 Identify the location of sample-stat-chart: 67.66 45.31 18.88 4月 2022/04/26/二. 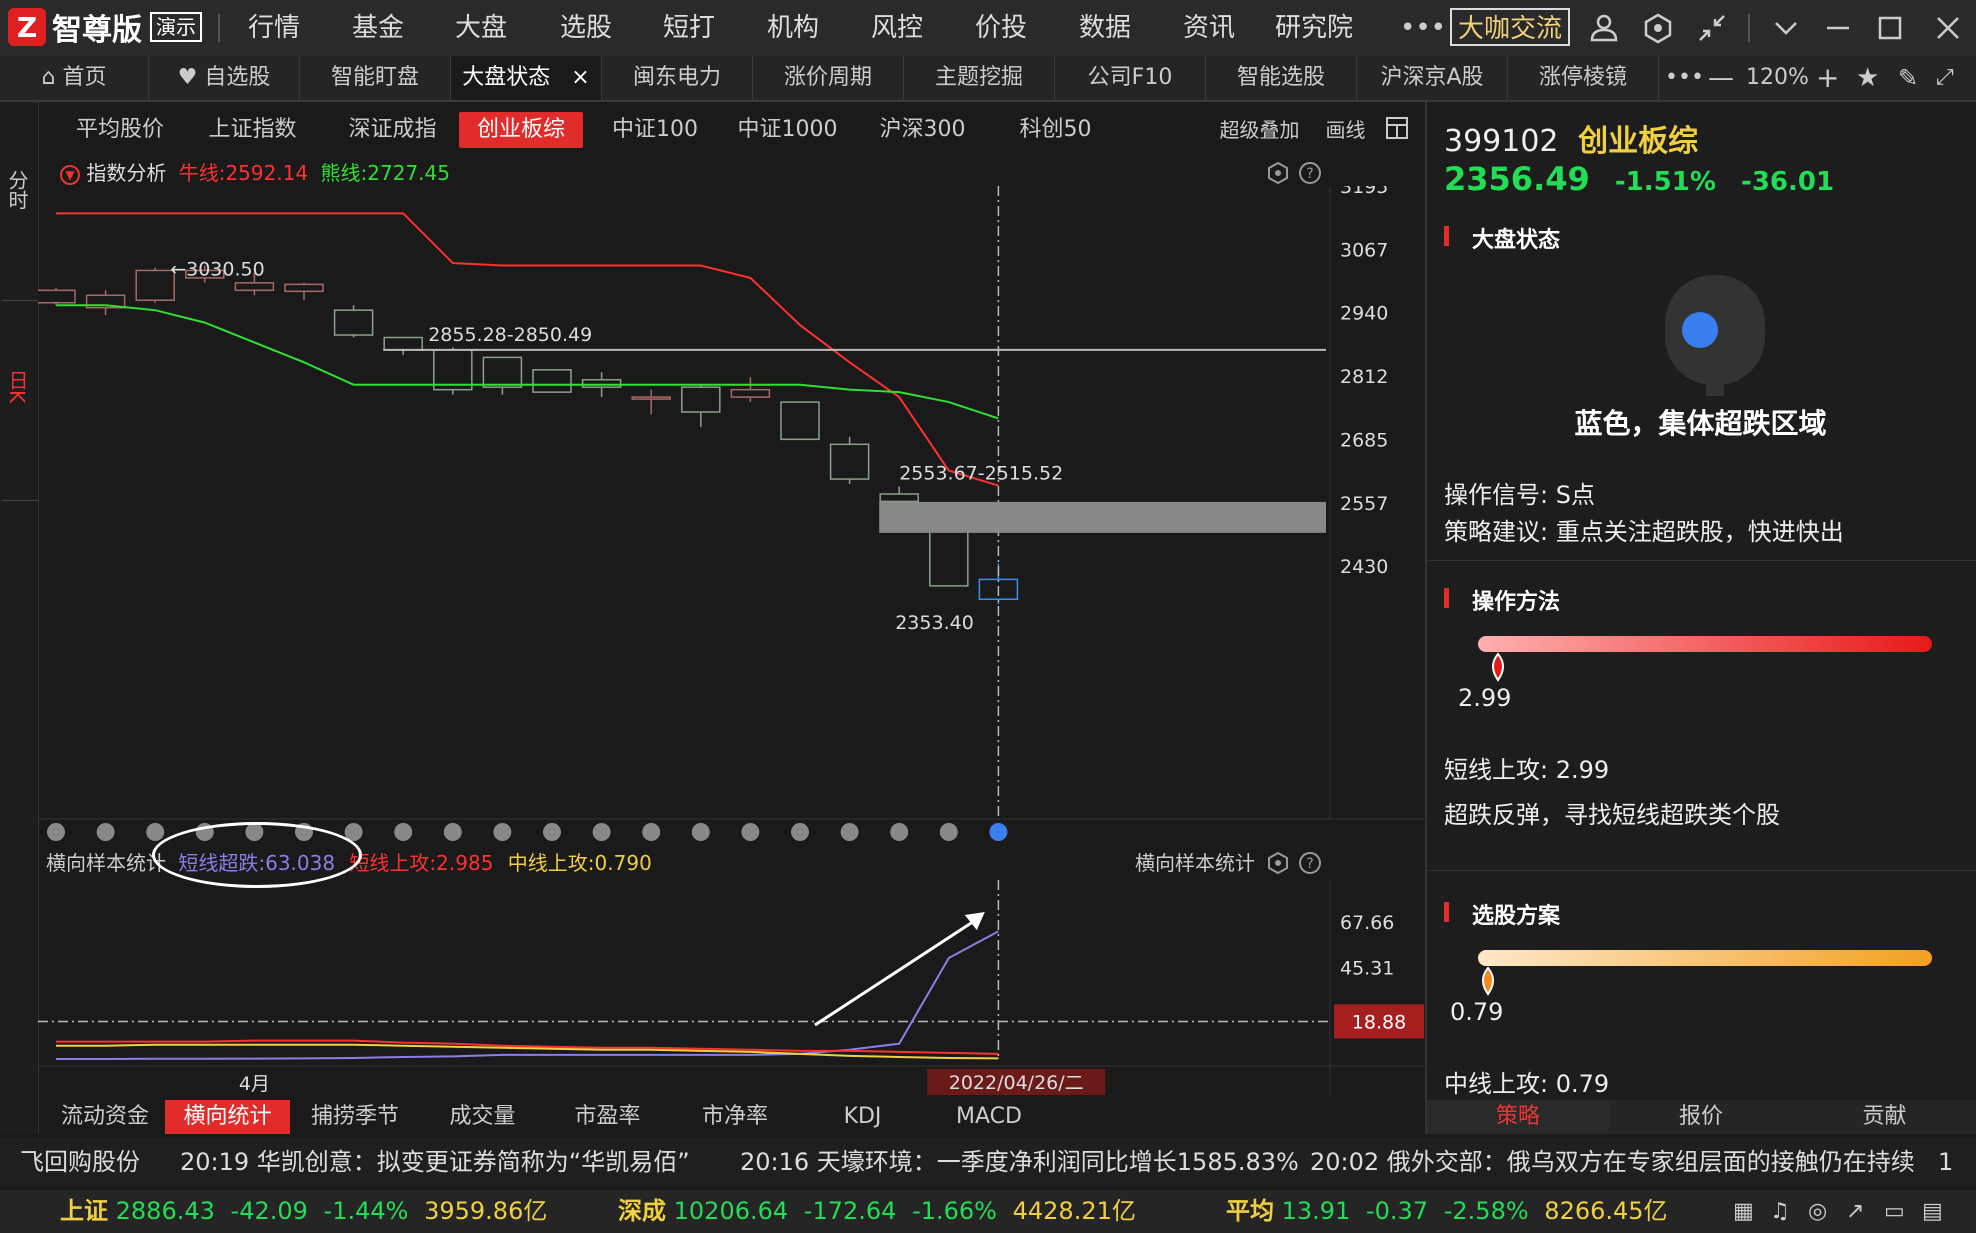
(731, 987).